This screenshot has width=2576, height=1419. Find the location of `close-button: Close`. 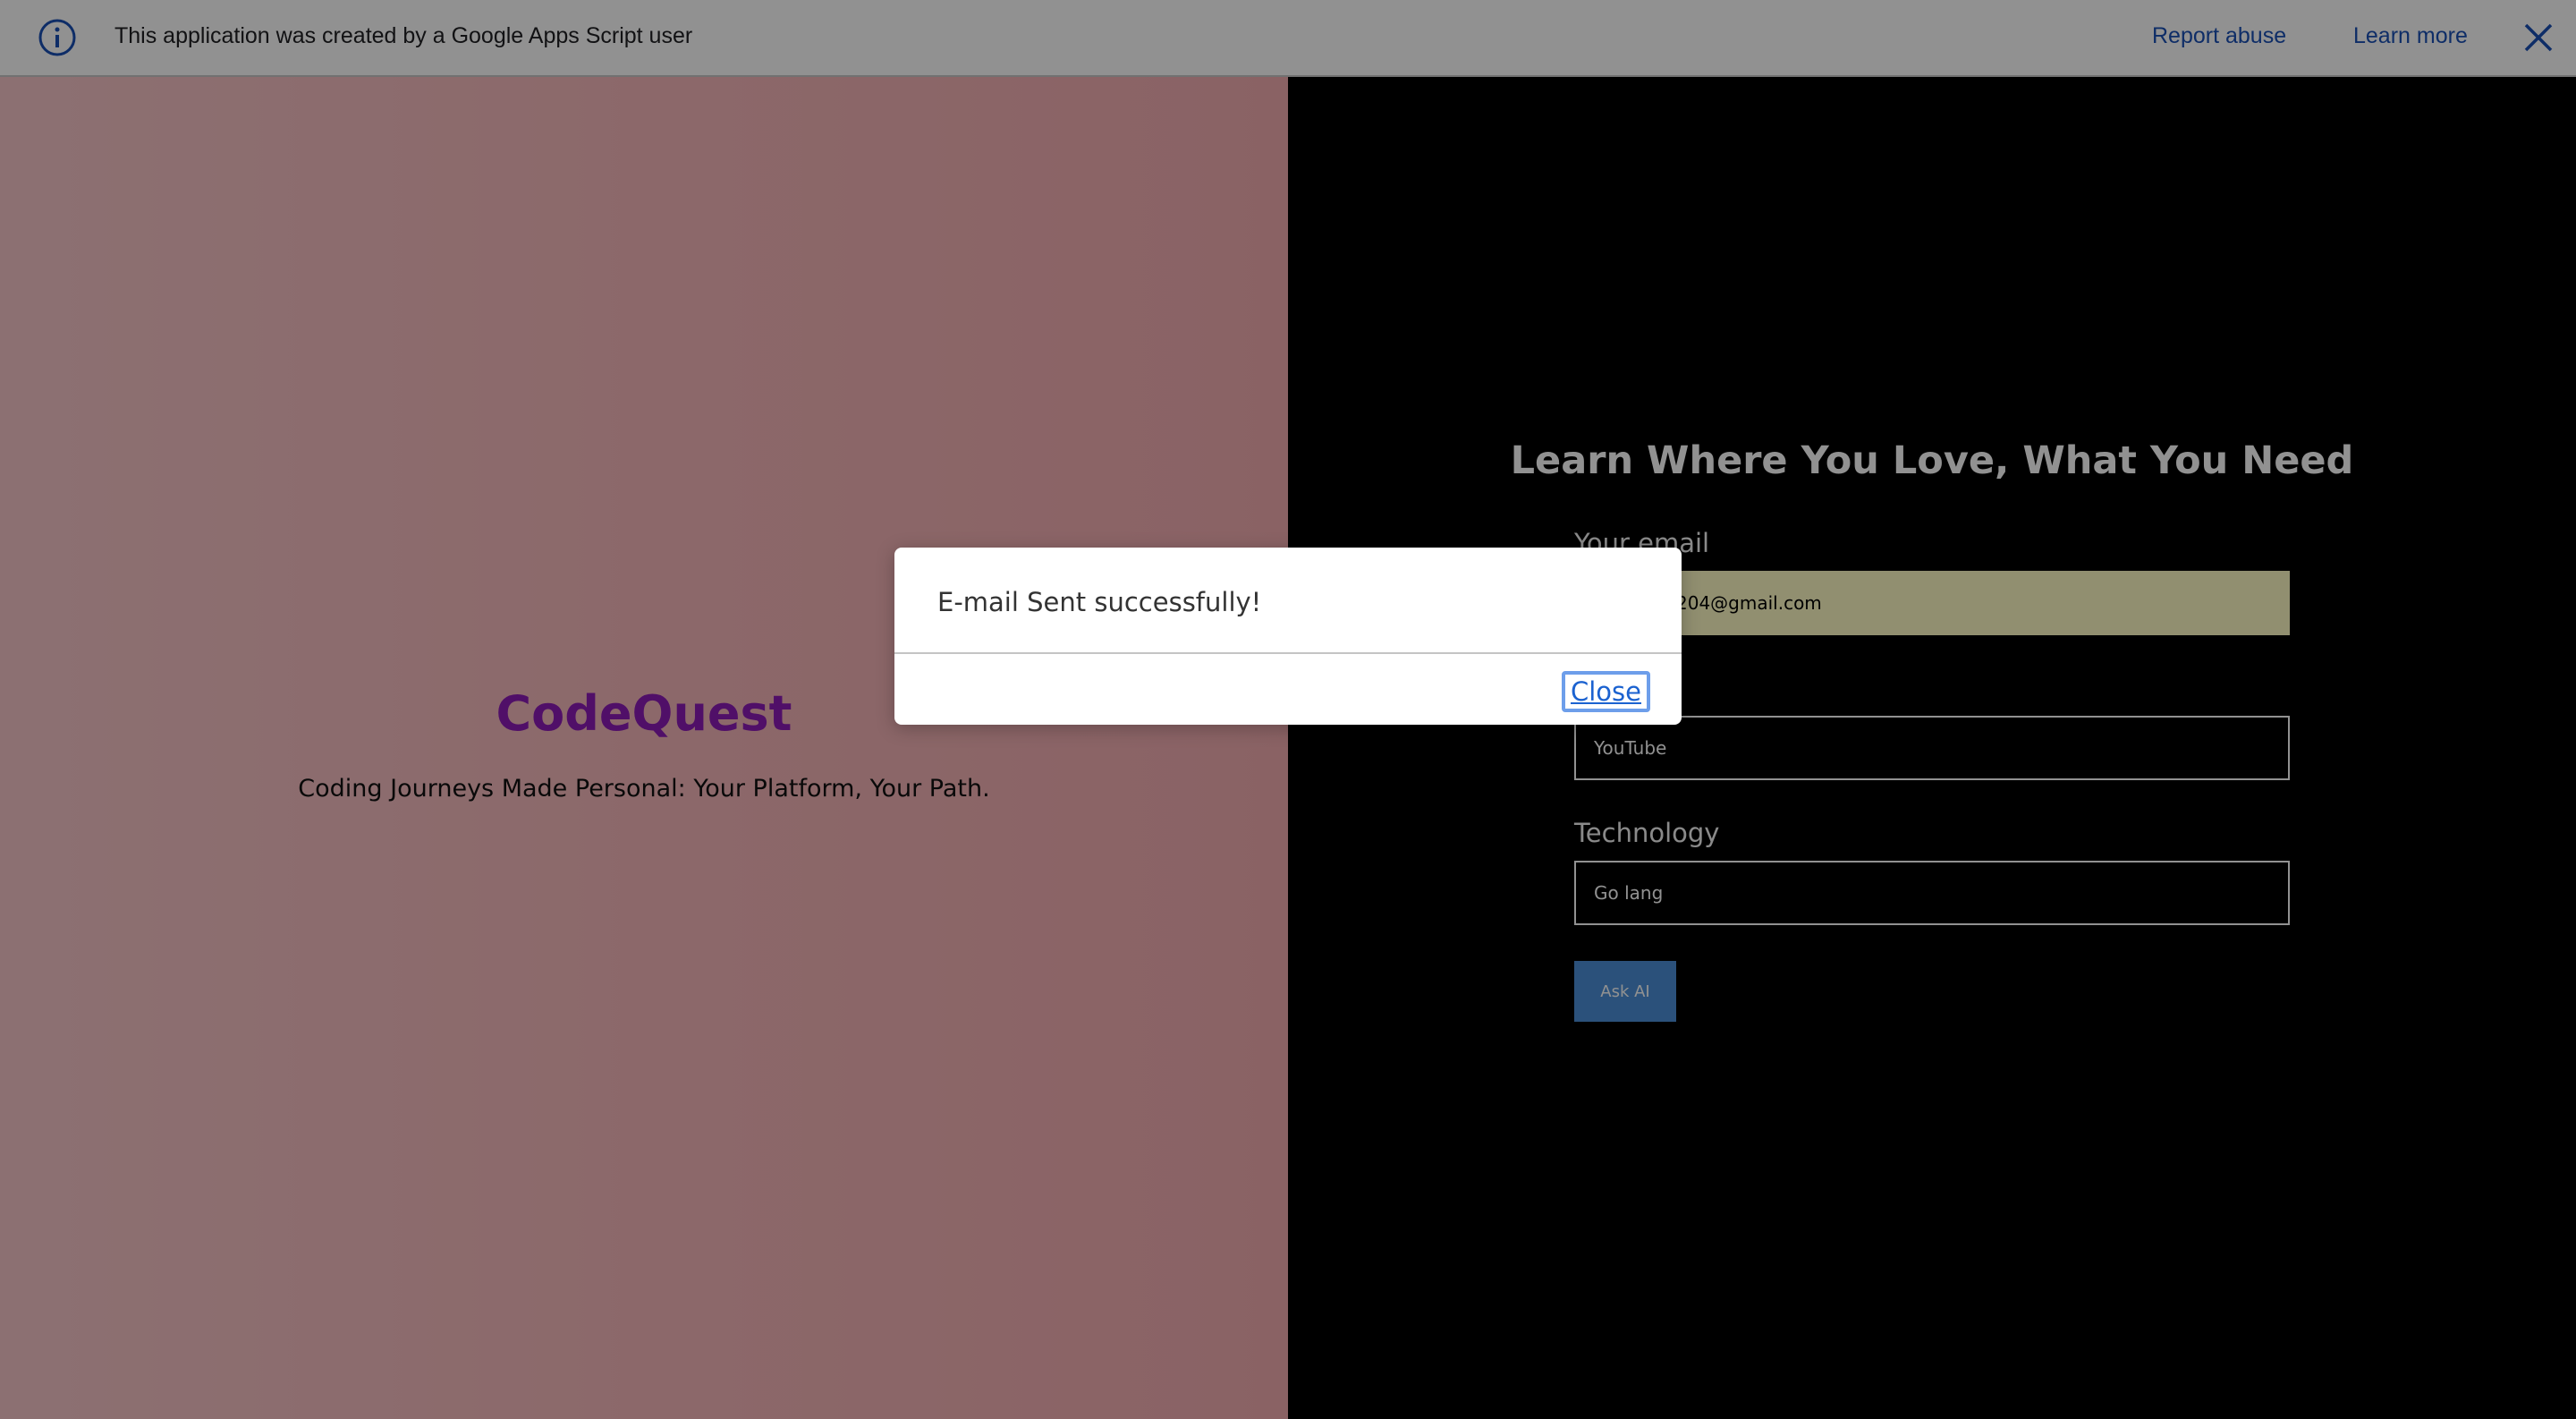

close-button: Close is located at coordinates (1606, 691).